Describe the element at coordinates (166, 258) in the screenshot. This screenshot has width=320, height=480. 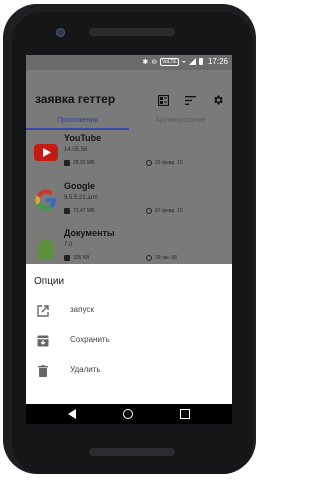
I see `app-date-value: 29 авг. 08` at that location.